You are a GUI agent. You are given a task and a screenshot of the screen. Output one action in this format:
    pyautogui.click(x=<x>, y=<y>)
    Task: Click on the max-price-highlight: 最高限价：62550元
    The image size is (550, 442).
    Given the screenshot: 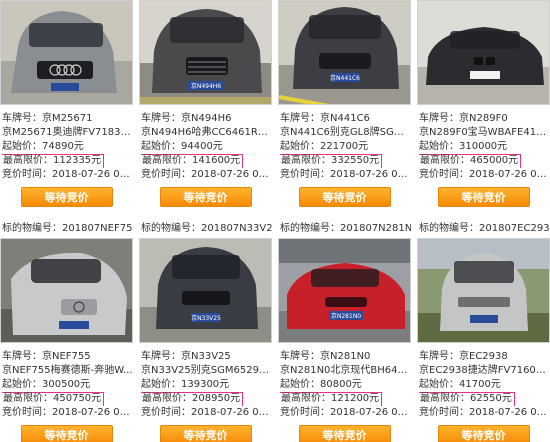 What is the action you would take?
    pyautogui.click(x=467, y=399)
    